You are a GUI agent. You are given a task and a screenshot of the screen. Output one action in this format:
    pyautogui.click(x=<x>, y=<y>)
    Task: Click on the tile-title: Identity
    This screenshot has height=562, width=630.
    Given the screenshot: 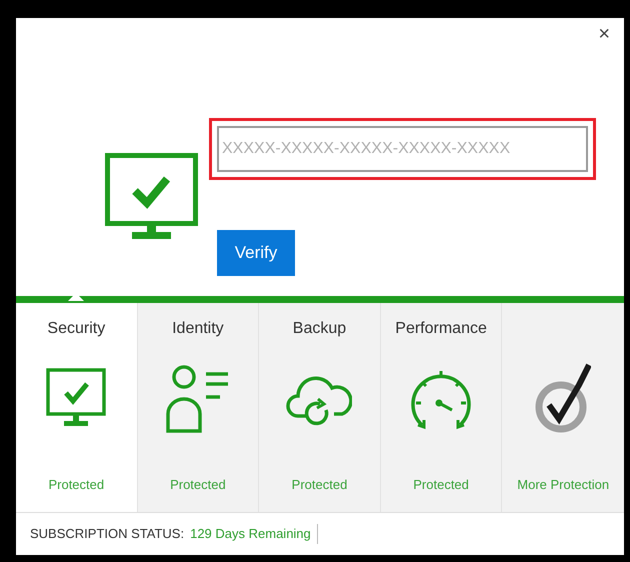 What is the action you would take?
    pyautogui.click(x=198, y=329)
    